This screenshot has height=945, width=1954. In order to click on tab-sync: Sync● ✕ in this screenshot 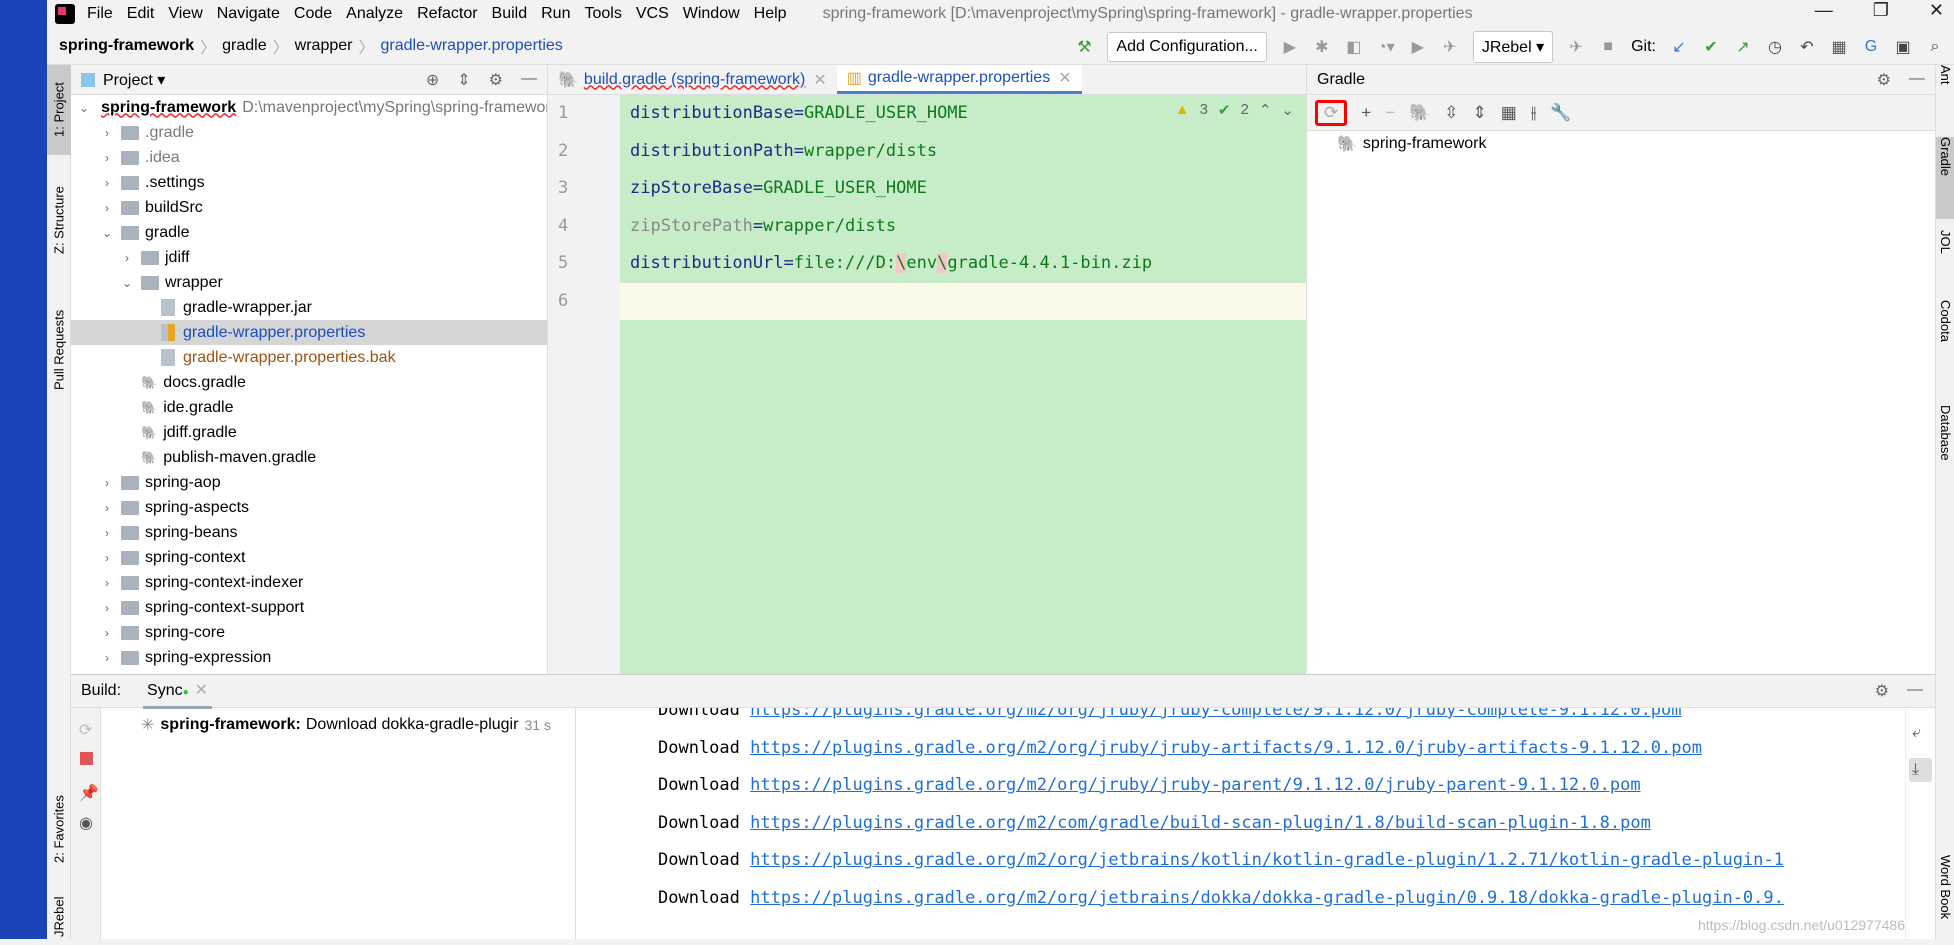, I will do `click(178, 691)`.